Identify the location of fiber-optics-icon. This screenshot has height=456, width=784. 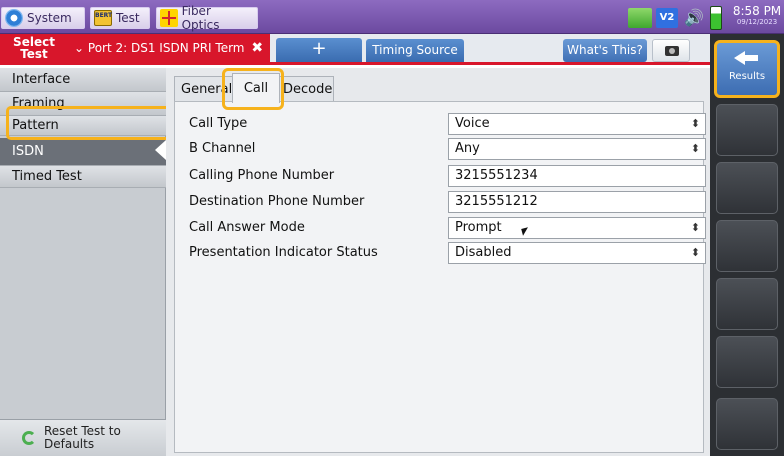
(169, 18).